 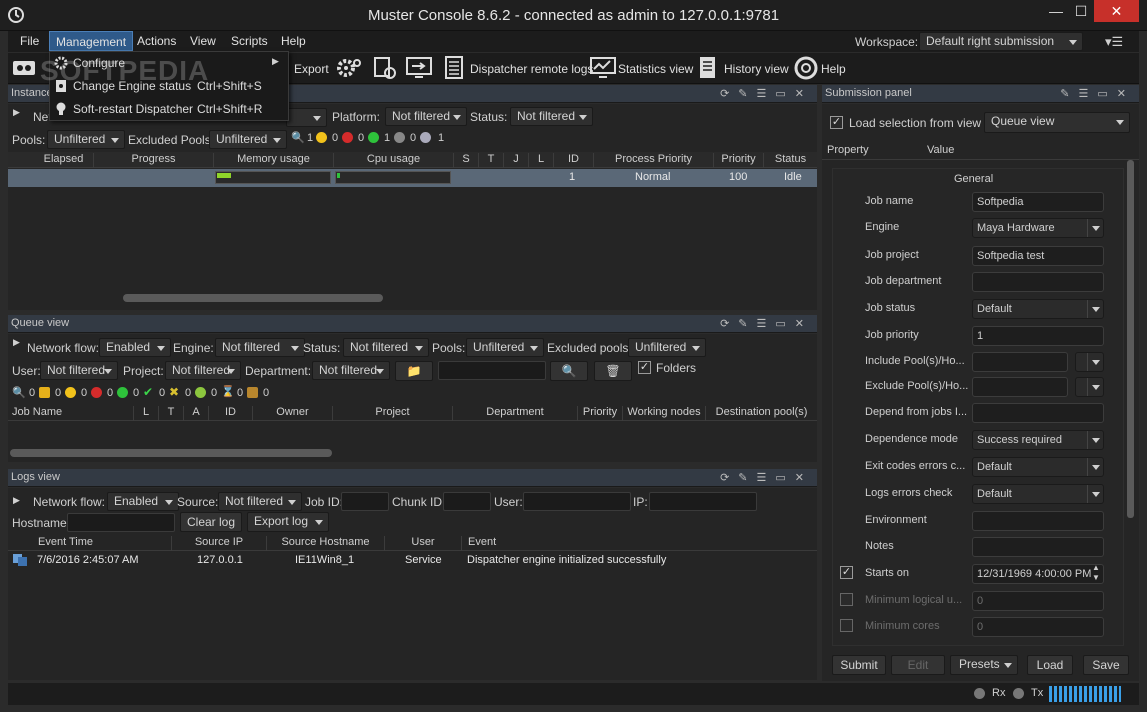 What do you see at coordinates (1038, 440) in the screenshot?
I see `property-select: Success required` at bounding box center [1038, 440].